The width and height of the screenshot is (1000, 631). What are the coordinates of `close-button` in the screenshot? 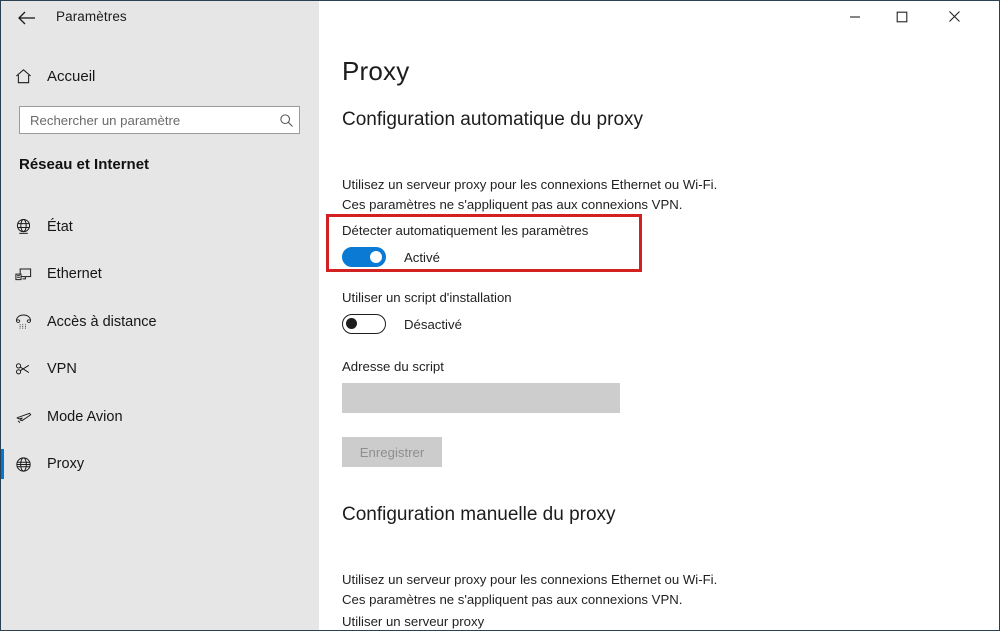 It's located at (954, 16).